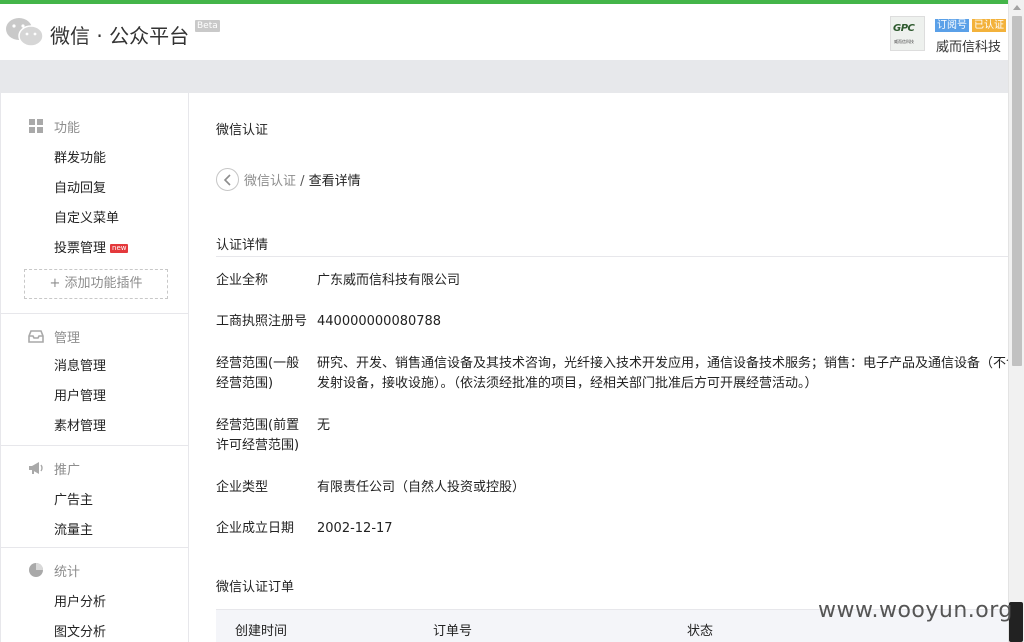 The height and width of the screenshot is (642, 1024). Describe the element at coordinates (95, 467) in the screenshot. I see `sidebar-group-head: 推广` at that location.